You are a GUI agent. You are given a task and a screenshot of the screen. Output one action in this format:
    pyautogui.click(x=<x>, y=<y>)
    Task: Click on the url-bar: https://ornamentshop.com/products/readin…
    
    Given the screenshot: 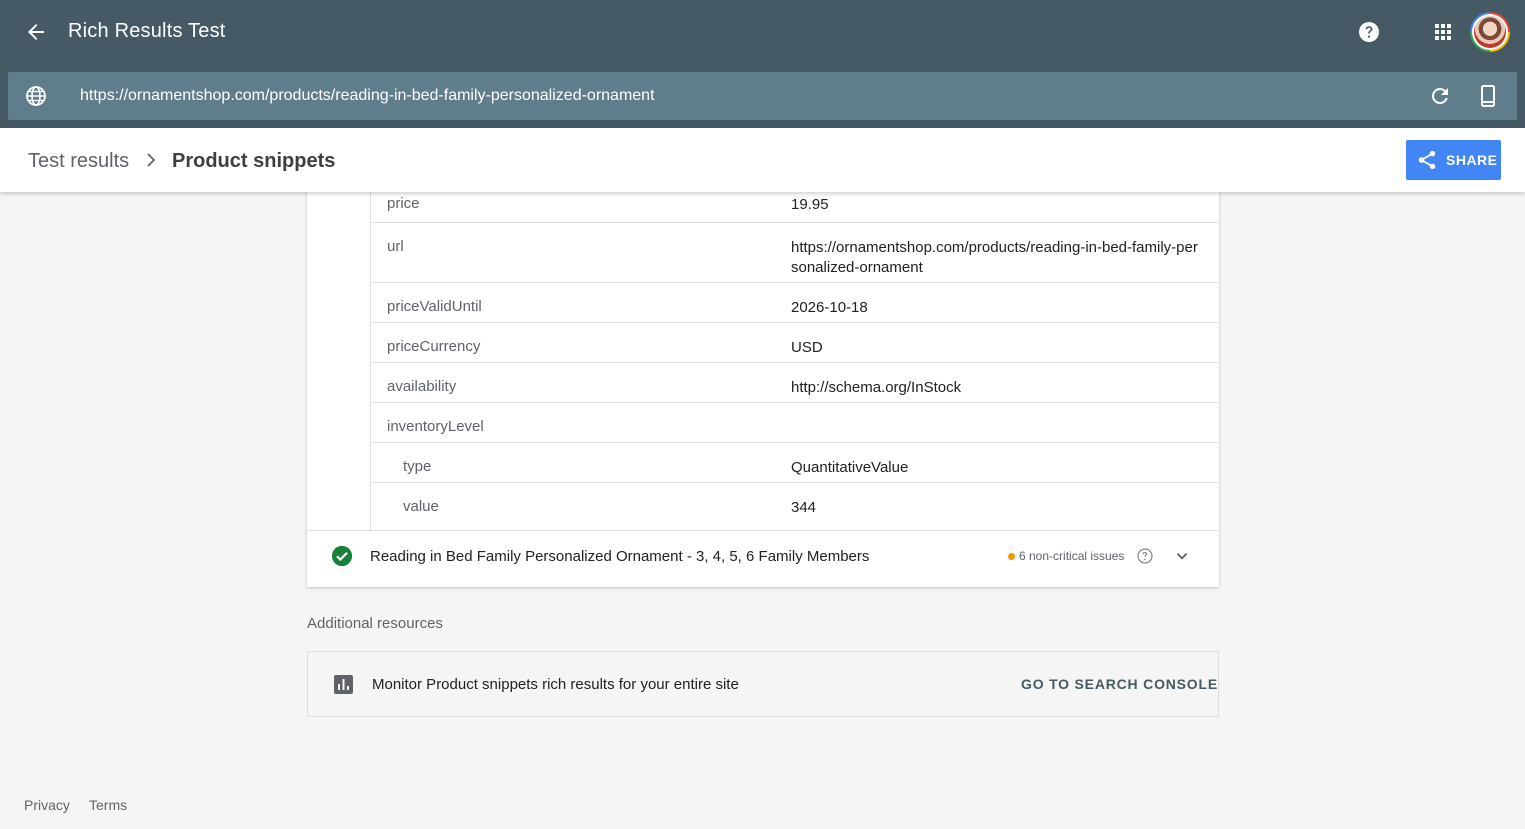 What is the action you would take?
    pyautogui.click(x=762, y=96)
    